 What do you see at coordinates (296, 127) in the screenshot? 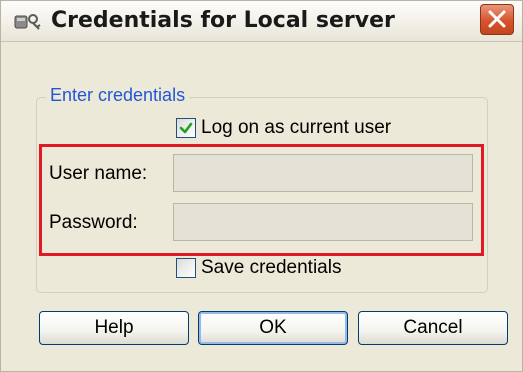
I see `log-on-current-user-label: Log on as current user` at bounding box center [296, 127].